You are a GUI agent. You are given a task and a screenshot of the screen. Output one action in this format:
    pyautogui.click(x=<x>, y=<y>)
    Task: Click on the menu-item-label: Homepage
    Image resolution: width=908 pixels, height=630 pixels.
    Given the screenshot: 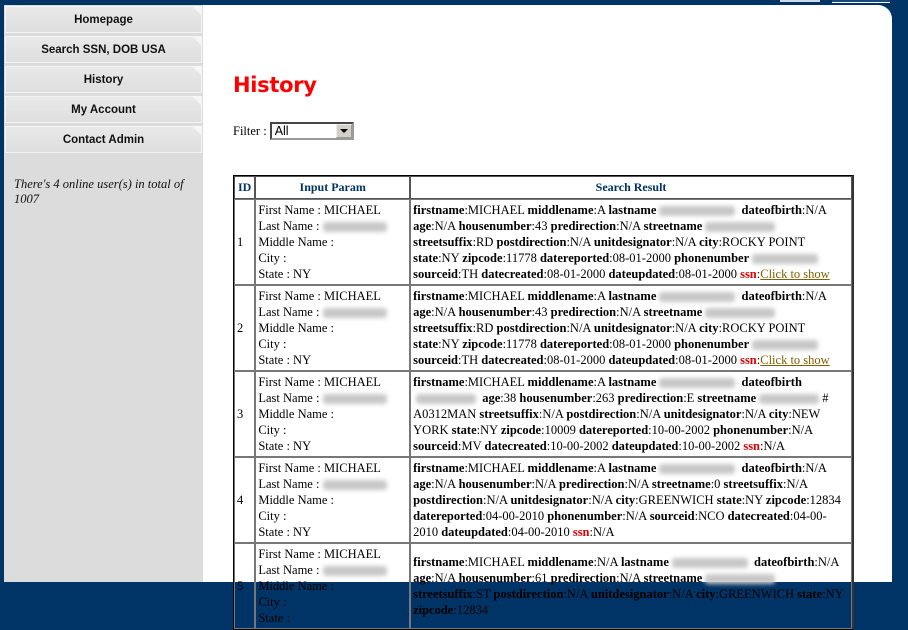 What is the action you would take?
    pyautogui.click(x=103, y=19)
    